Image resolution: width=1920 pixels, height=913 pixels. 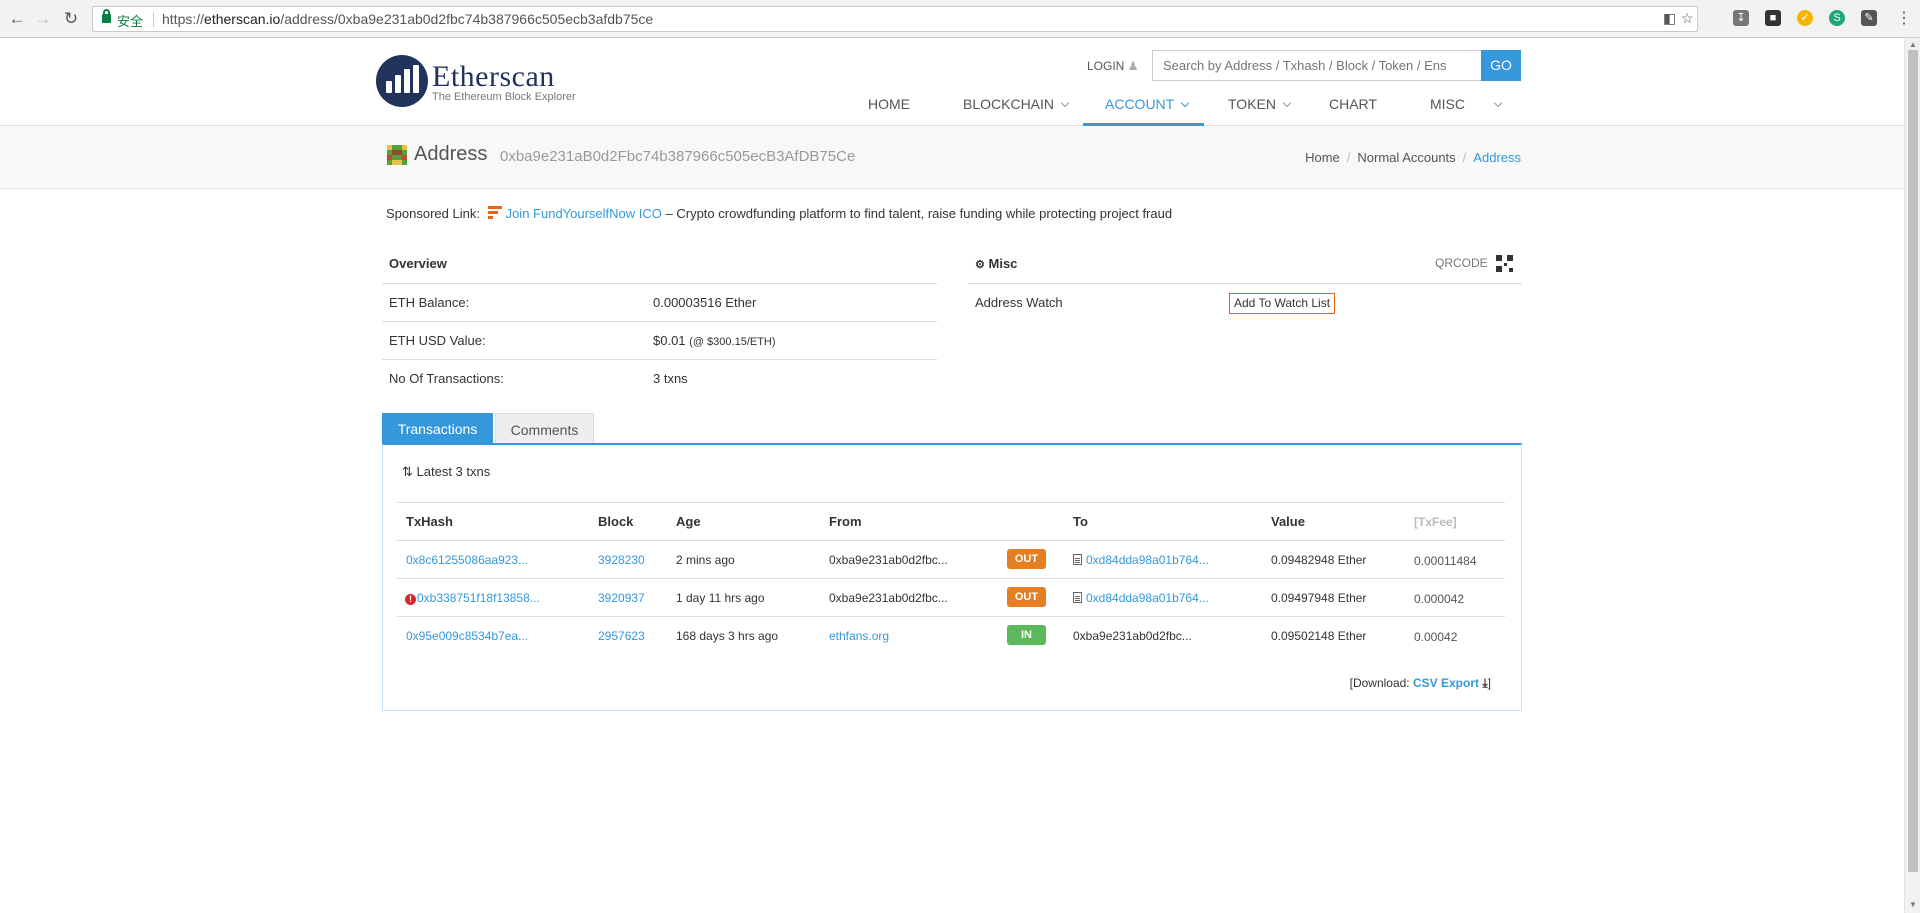 I want to click on menu-chart-label: CHART, so click(x=1353, y=104).